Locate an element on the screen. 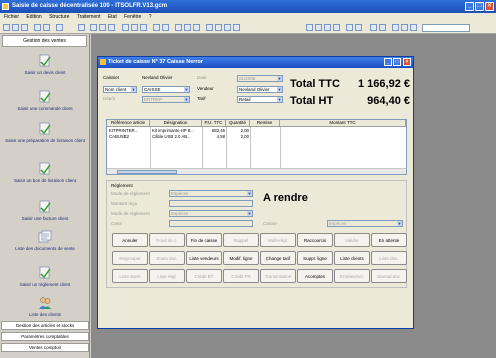  journal-doc-button: Journal doc. is located at coordinates (389, 276).